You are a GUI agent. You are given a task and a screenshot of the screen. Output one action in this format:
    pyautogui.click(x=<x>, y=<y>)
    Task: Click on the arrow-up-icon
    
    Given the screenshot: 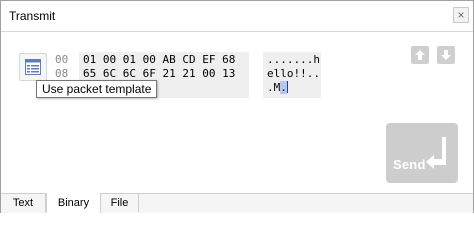 What is the action you would take?
    pyautogui.click(x=420, y=55)
    